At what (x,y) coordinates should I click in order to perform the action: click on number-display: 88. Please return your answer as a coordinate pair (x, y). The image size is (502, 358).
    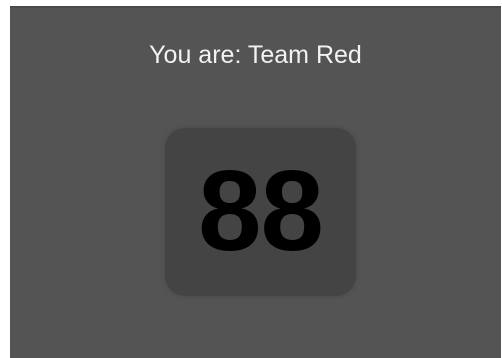
    Looking at the image, I should click on (261, 211).